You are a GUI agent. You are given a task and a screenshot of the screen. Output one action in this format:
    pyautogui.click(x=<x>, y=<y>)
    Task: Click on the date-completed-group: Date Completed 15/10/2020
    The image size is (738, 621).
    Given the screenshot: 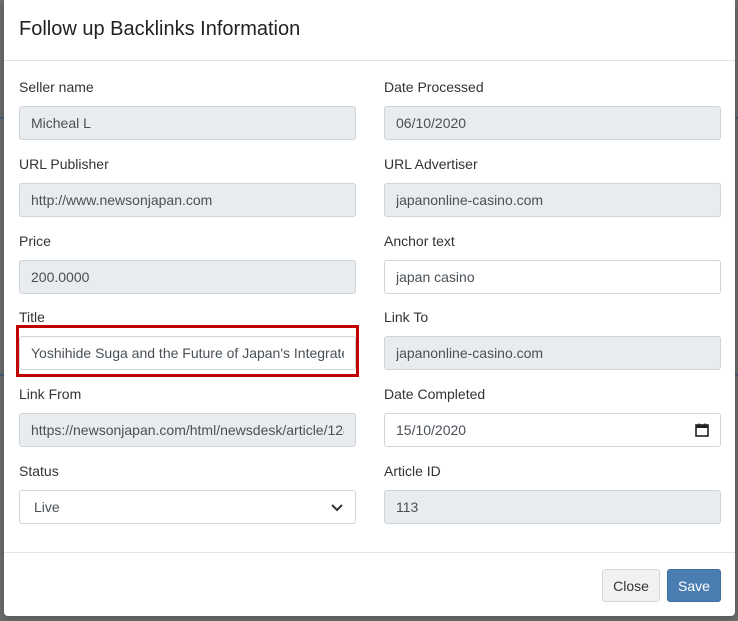 What is the action you would take?
    pyautogui.click(x=552, y=416)
    